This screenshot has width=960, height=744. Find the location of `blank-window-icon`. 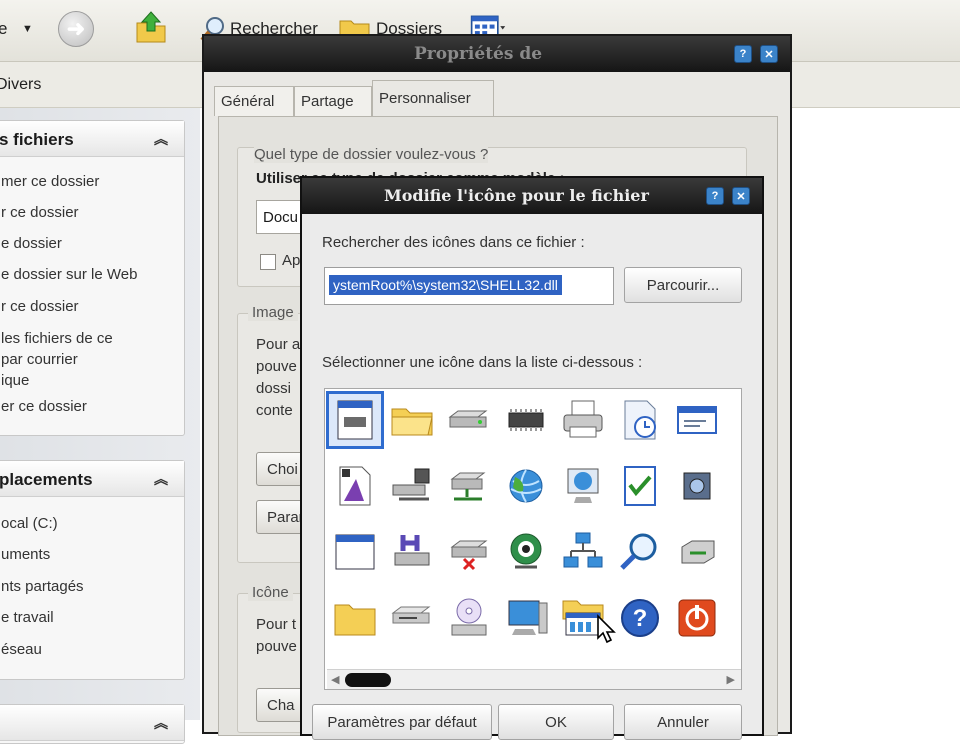

blank-window-icon is located at coordinates (355, 552).